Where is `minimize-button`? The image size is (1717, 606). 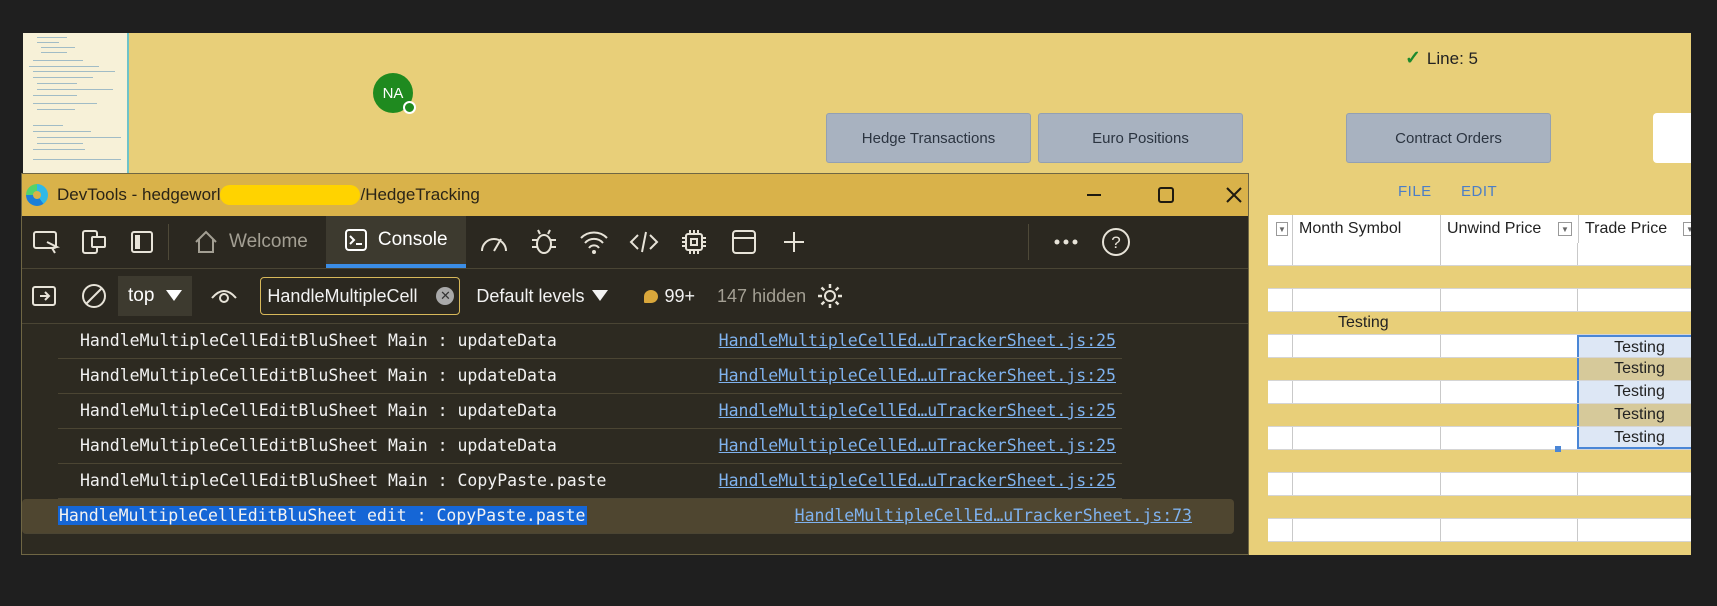
minimize-button is located at coordinates (1094, 195).